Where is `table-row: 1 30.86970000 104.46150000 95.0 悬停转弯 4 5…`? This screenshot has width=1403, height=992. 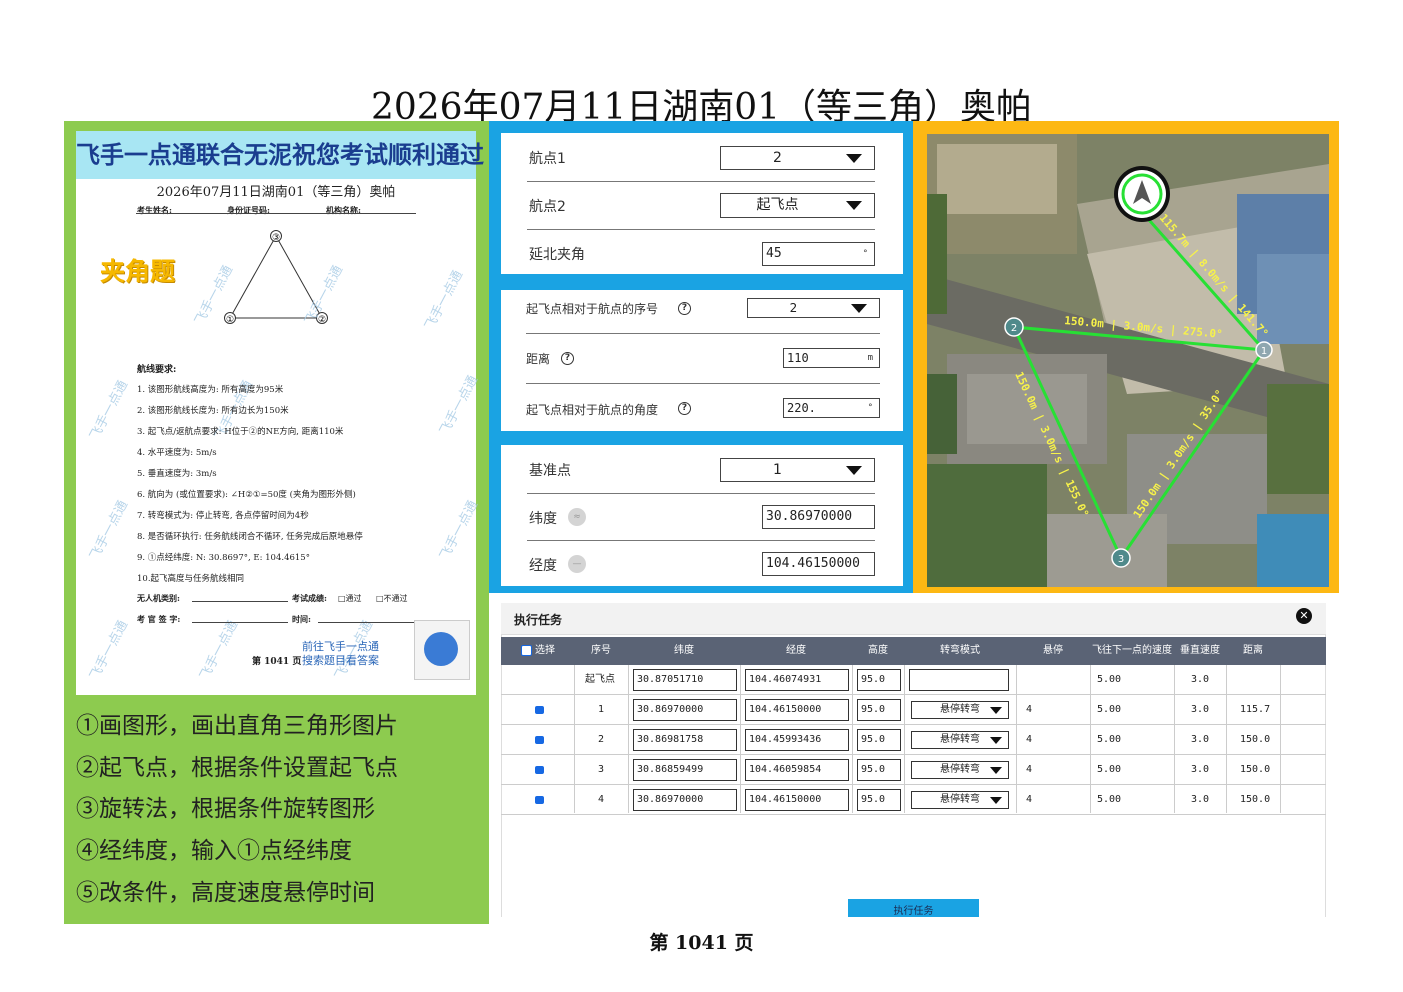 table-row: 1 30.86970000 104.46150000 95.0 悬停转弯 4 5… is located at coordinates (913, 710).